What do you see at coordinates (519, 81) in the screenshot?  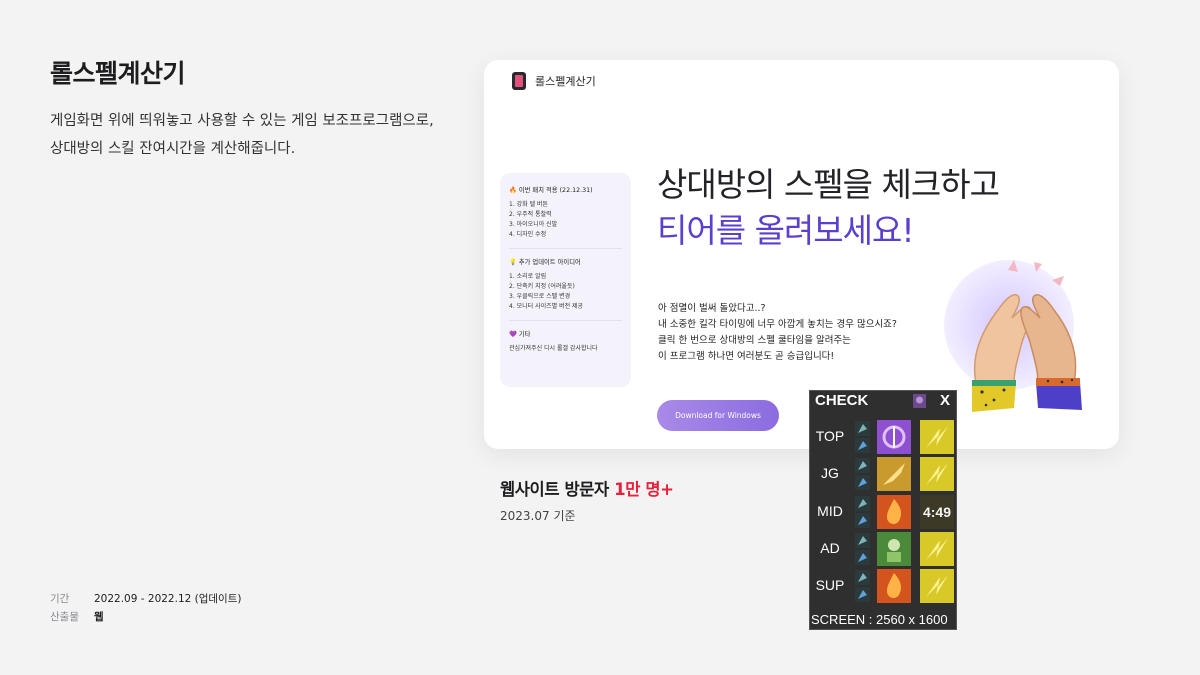 I see `app-logo-icon` at bounding box center [519, 81].